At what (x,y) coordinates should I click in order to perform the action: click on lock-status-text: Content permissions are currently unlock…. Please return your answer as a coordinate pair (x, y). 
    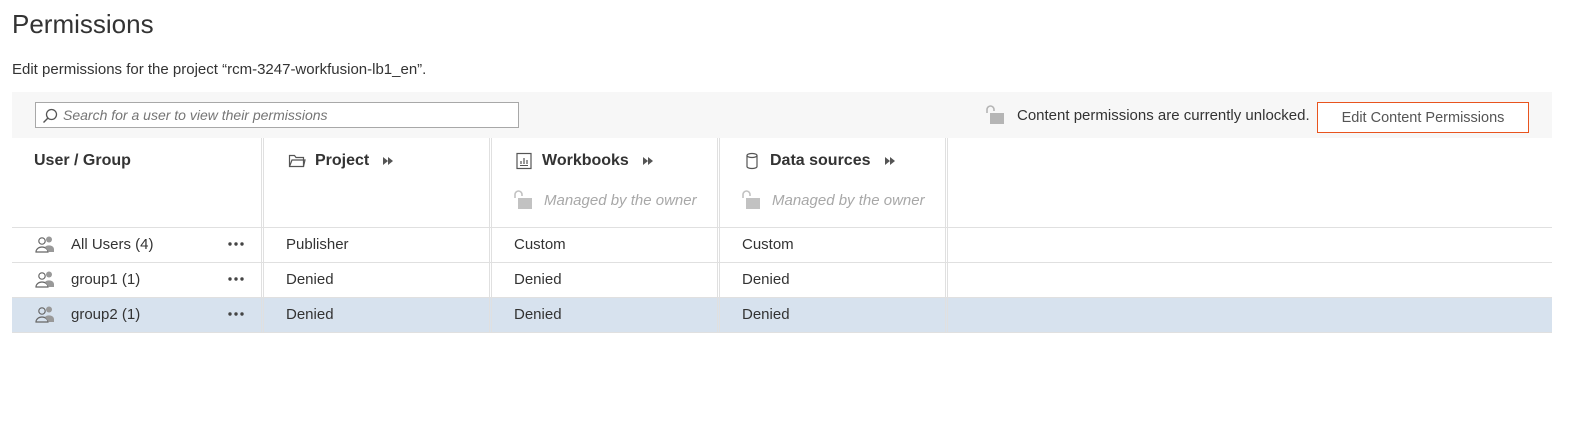
    Looking at the image, I should click on (1163, 115).